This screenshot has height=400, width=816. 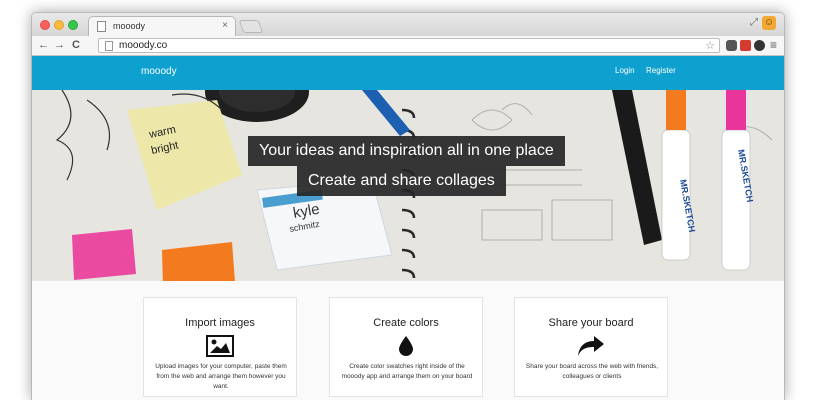 I want to click on feature-title: Import images, so click(x=220, y=323).